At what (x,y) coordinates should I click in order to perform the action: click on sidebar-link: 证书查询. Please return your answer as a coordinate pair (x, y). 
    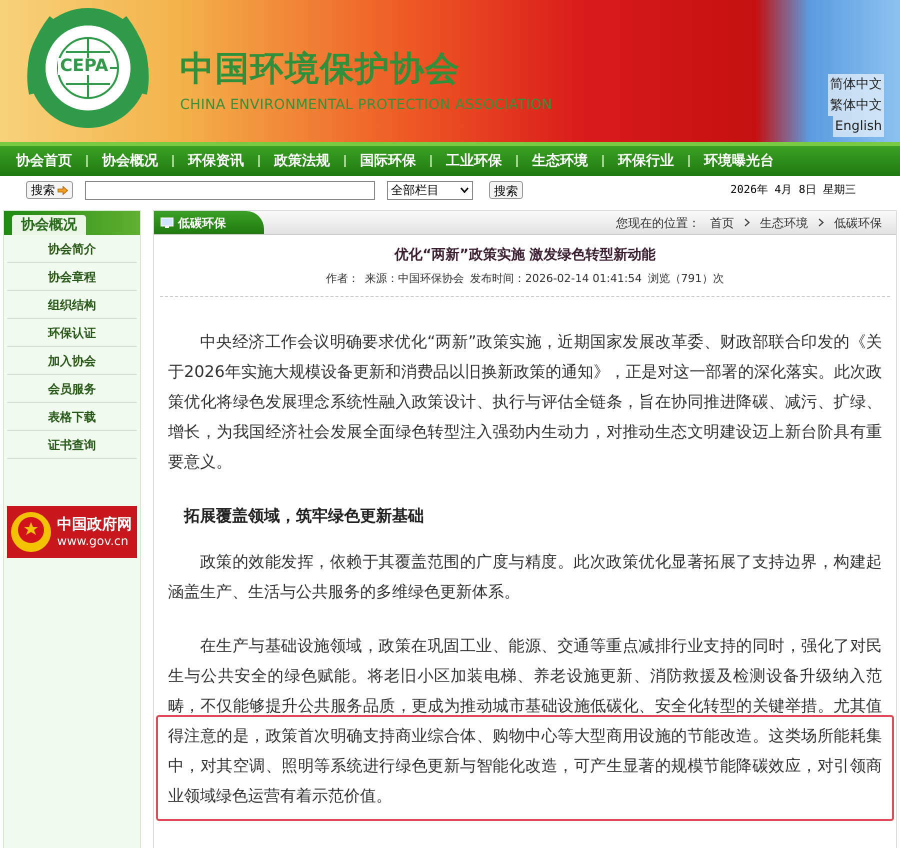
    Looking at the image, I should click on (72, 445).